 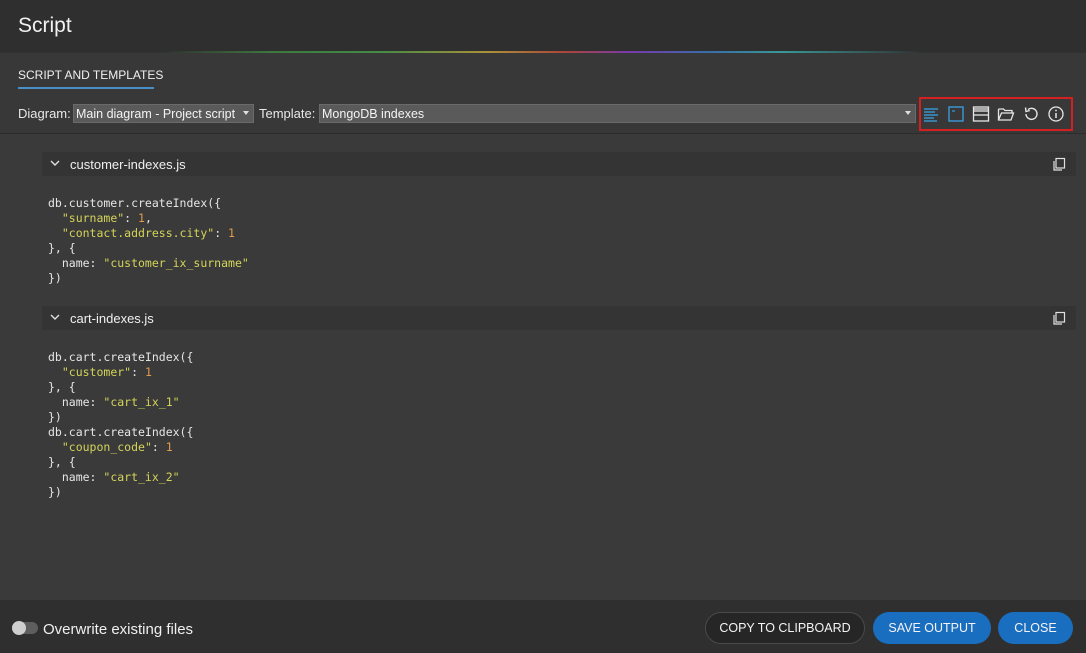 I want to click on code-string: "coupon_code", so click(x=106, y=447).